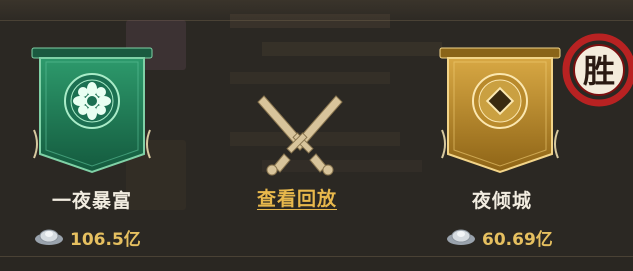 Image resolution: width=633 pixels, height=271 pixels. Describe the element at coordinates (316, 263) in the screenshot. I see `bottom-strip` at that location.